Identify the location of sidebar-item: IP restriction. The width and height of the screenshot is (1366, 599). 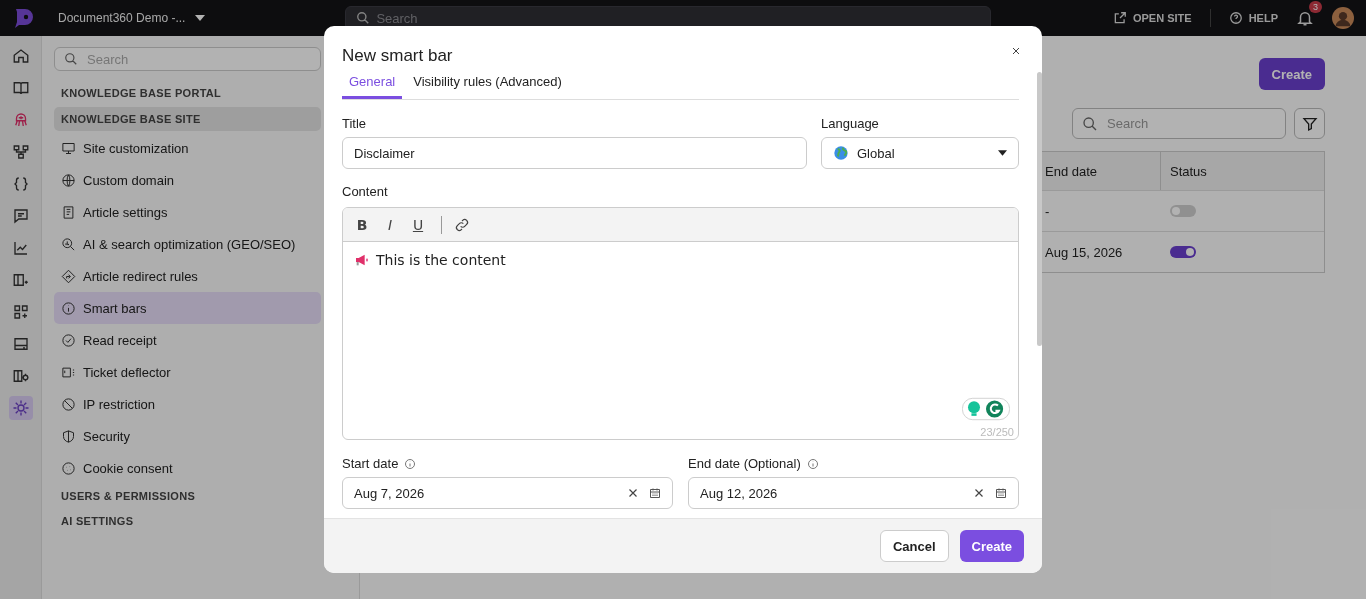
(187, 404).